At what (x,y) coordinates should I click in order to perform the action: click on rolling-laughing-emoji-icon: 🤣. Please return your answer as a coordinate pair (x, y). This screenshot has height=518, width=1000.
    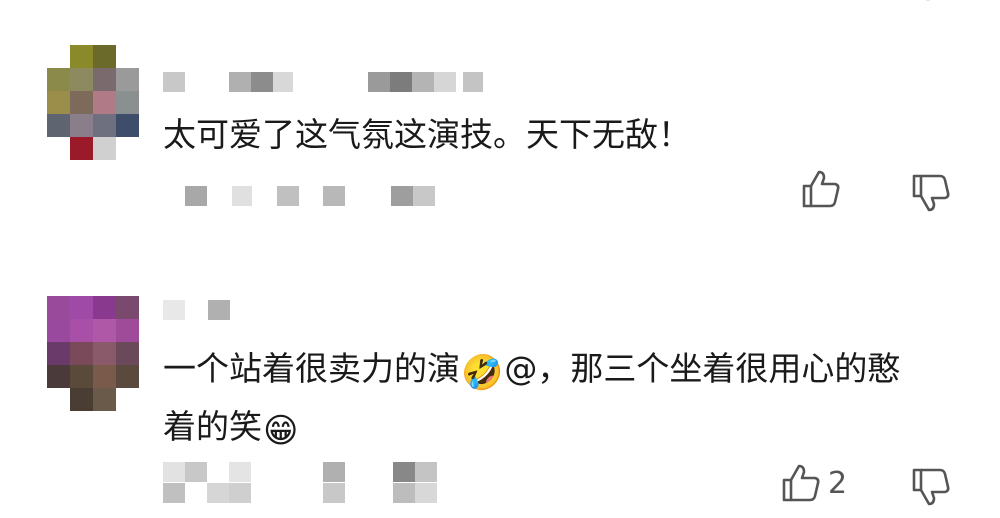
    Looking at the image, I should click on (482, 373).